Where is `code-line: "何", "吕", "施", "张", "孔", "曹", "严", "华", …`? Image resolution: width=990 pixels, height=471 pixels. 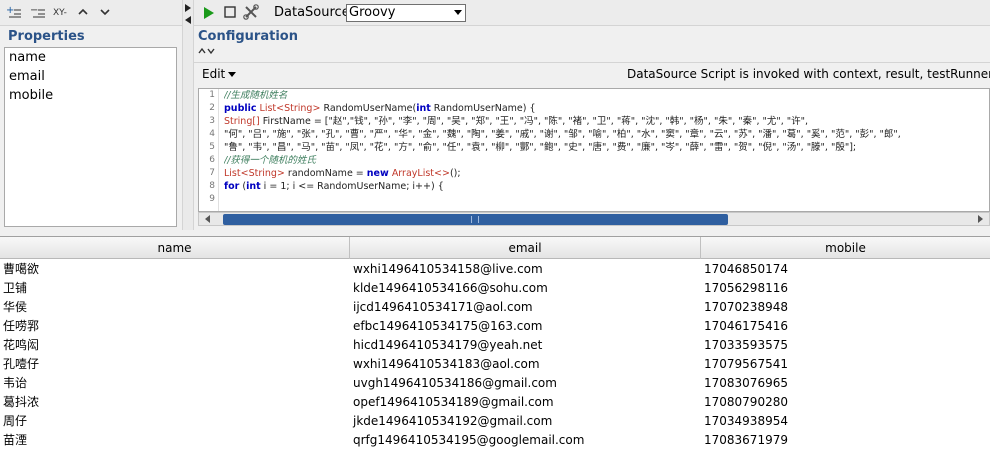 code-line: "何", "吕", "施", "张", "孔", "曹", "严", "华", … is located at coordinates (562, 134).